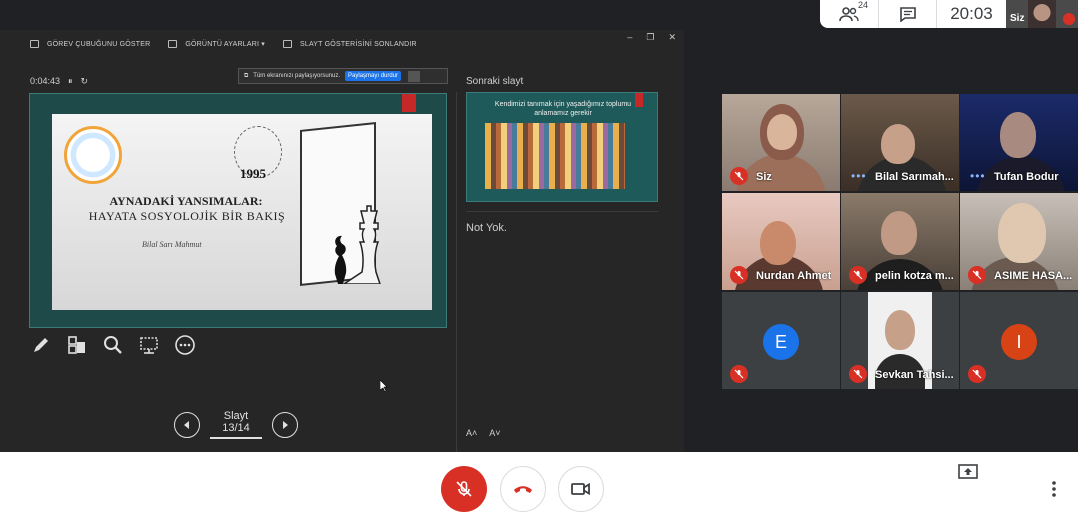 The width and height of the screenshot is (1078, 516). I want to click on zoom-icon, so click(113, 345).